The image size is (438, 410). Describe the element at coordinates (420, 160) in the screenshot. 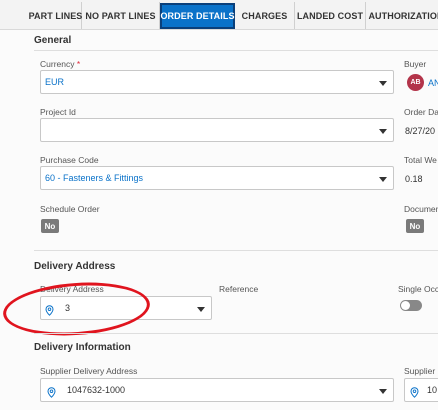

I see `total-weight-label: Total We` at that location.